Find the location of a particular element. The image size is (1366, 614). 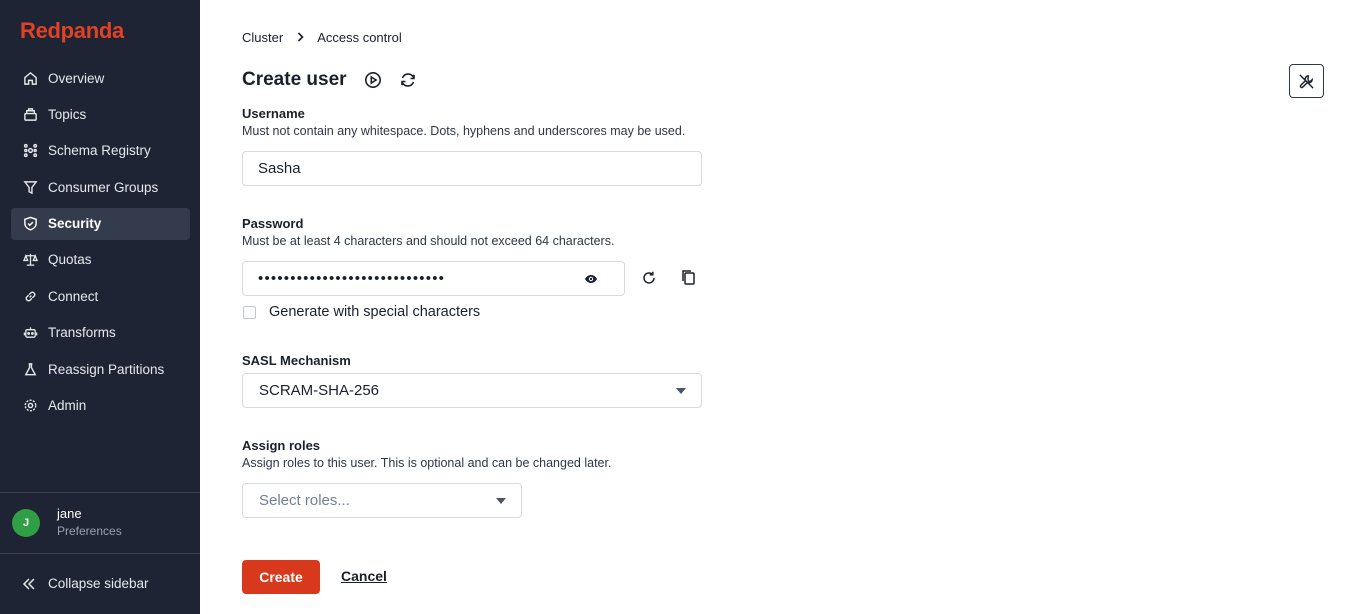

sidebar-item-label: Overview is located at coordinates (76, 78).